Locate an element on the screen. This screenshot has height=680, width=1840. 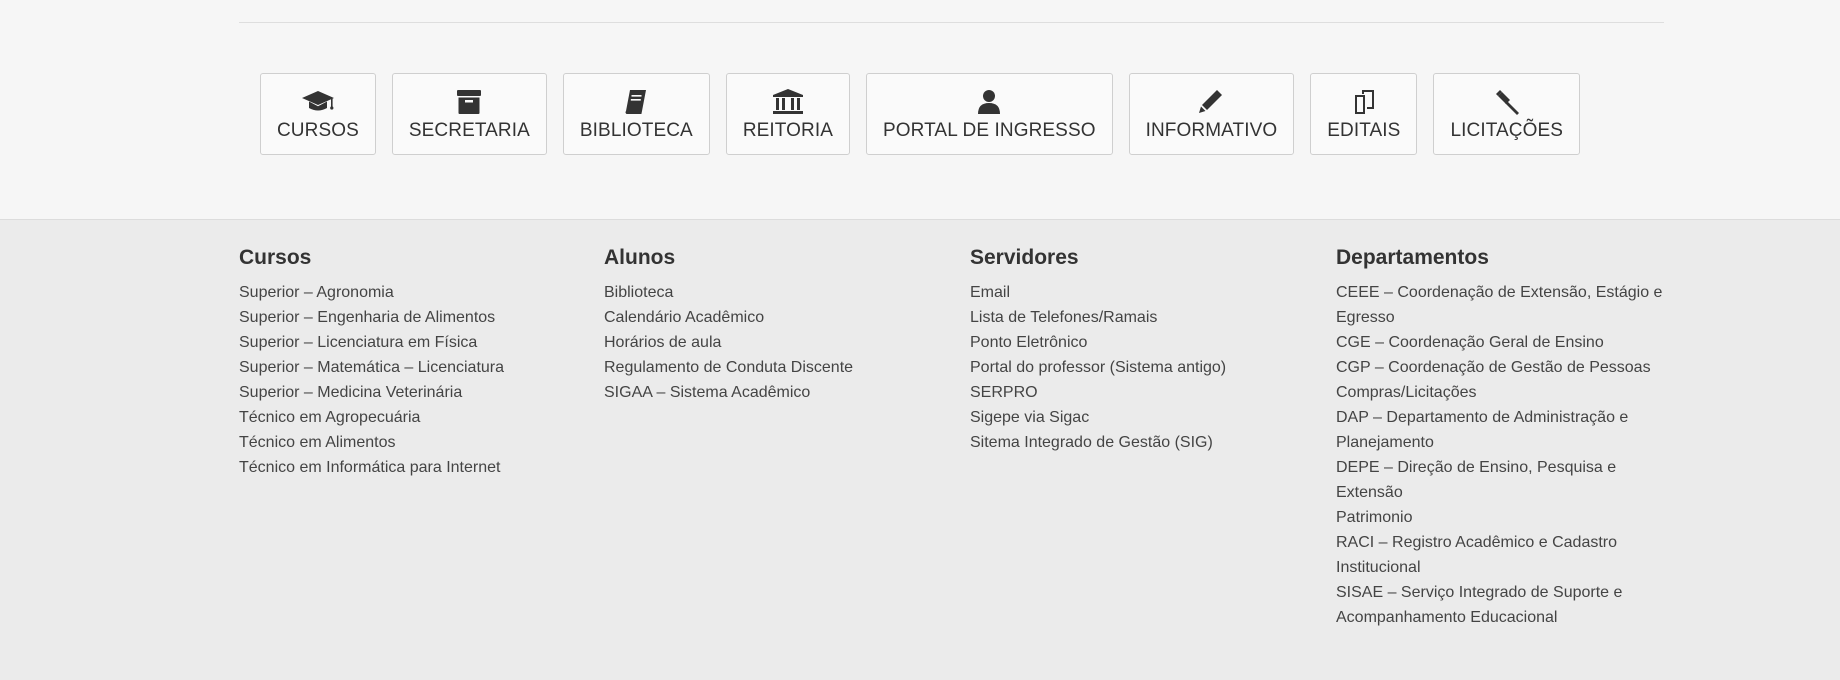
footer-link: Superior – Agronomia is located at coordinates (414, 292).